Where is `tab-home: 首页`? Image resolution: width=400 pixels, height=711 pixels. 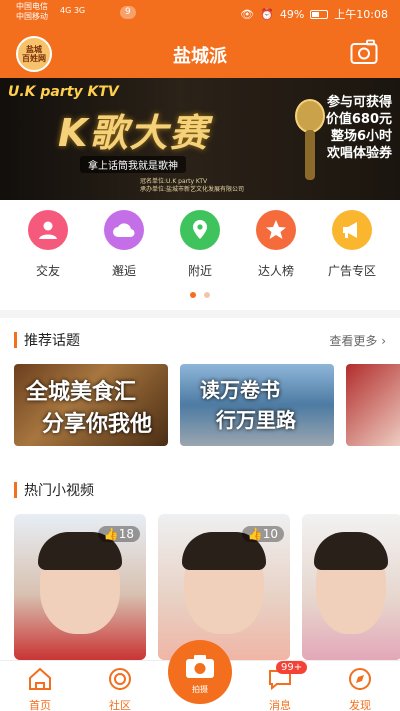
tab-home: 首页 is located at coordinates (40, 689).